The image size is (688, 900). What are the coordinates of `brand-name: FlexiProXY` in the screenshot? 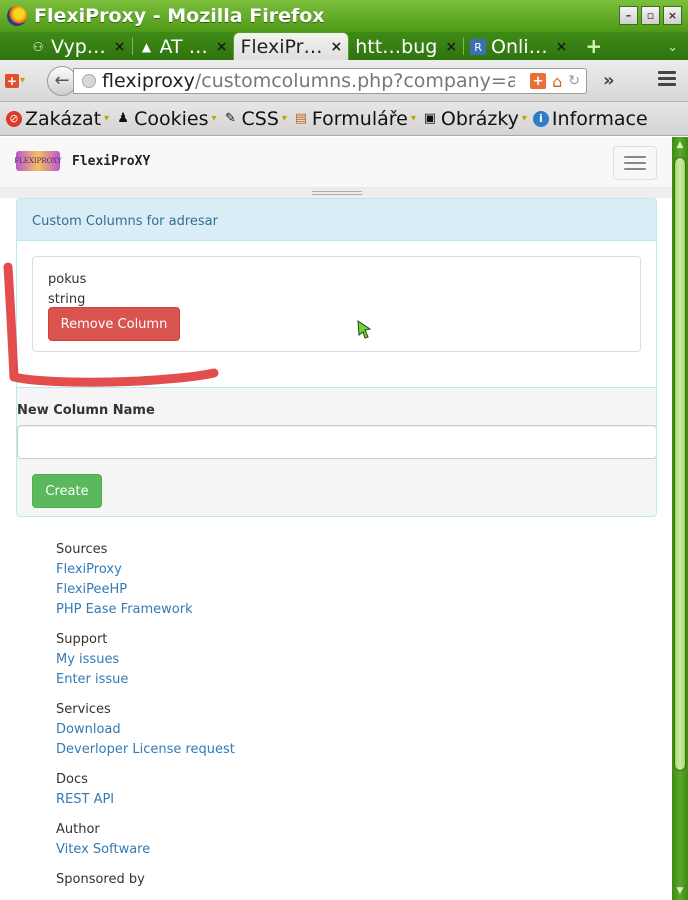 It's located at (111, 161).